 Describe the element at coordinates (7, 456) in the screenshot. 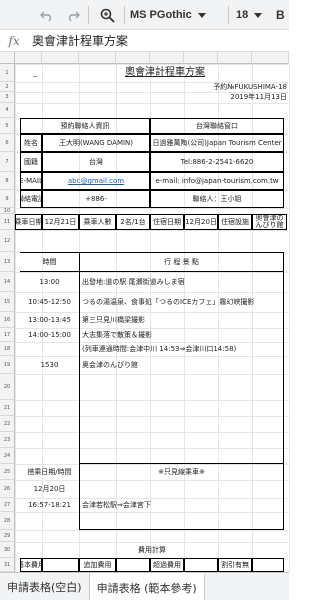

I see `row-header: 24` at that location.